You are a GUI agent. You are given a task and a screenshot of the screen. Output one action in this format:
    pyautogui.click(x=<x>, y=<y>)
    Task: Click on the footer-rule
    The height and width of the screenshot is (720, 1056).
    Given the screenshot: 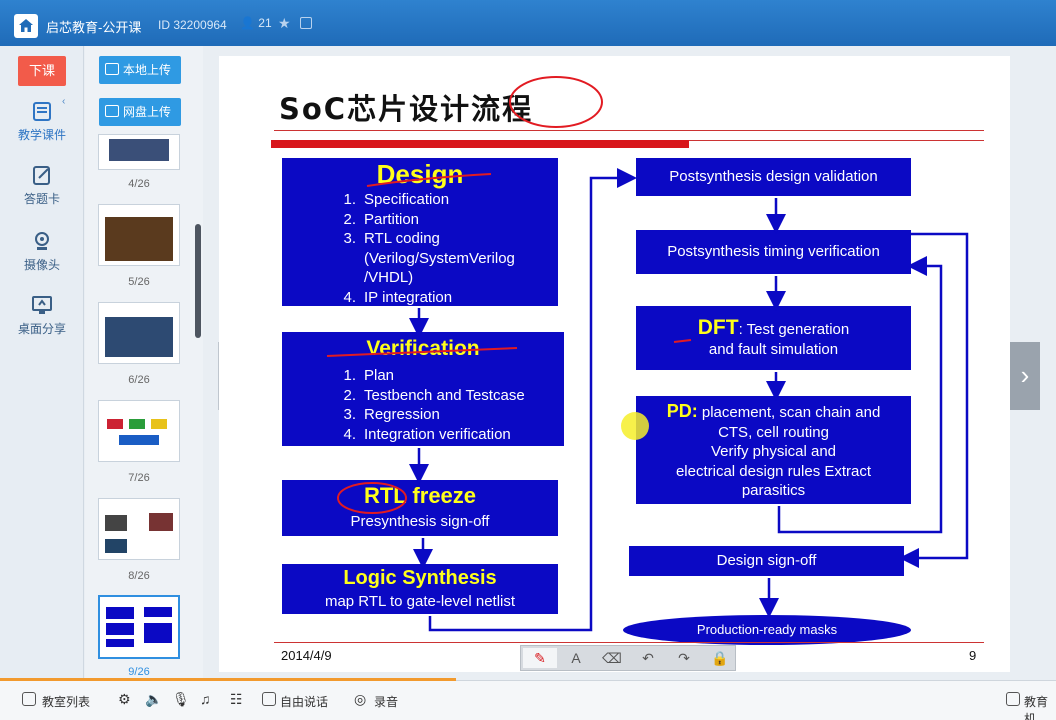 What is the action you would take?
    pyautogui.click(x=629, y=642)
    